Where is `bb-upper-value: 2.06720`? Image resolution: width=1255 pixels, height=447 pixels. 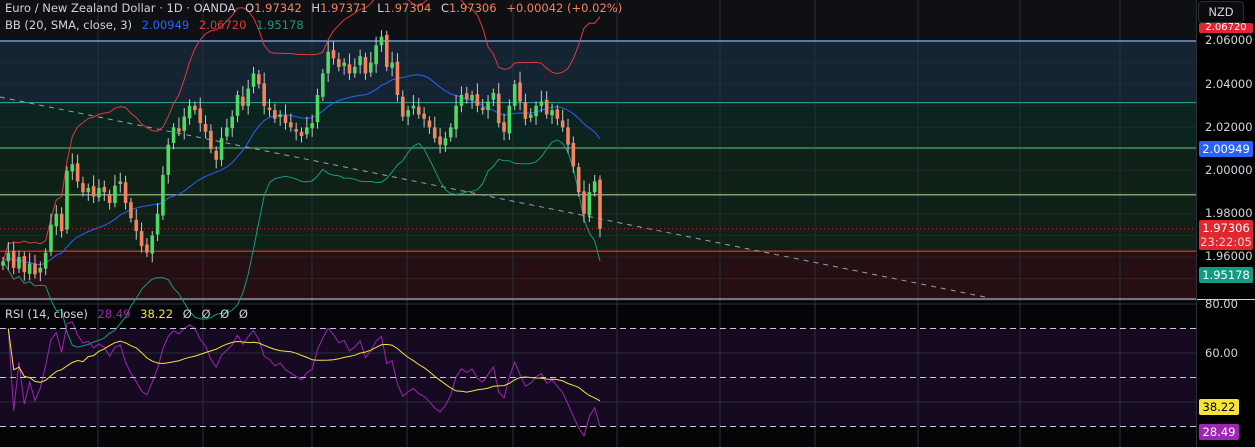
bb-upper-value: 2.06720 is located at coordinates (222, 25).